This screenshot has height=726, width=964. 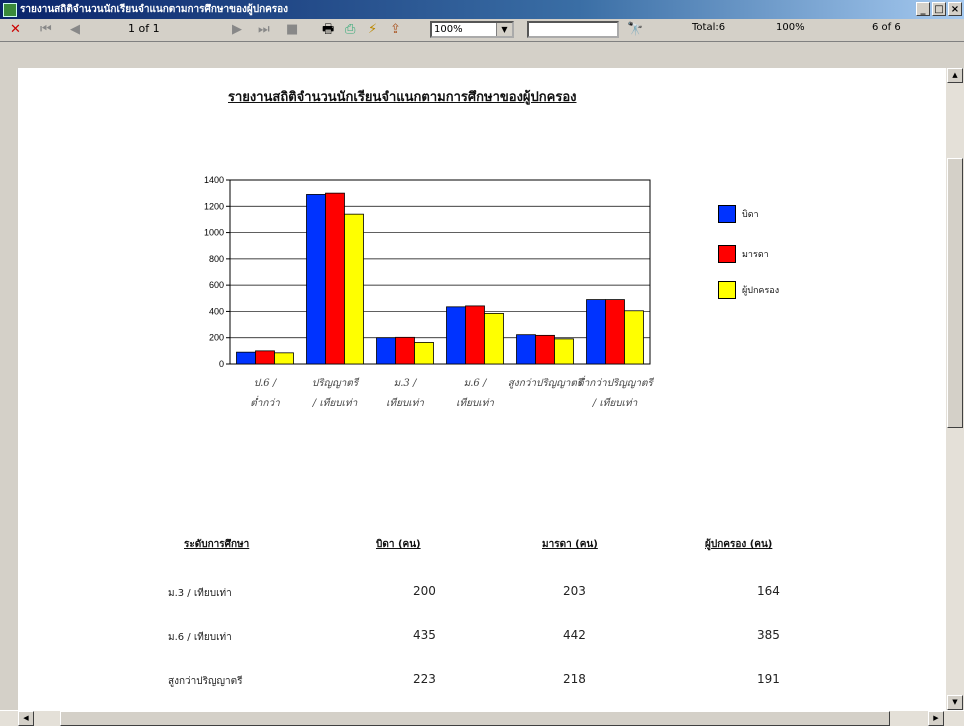 I want to click on chevron-down-icon: ▼, so click(x=504, y=29).